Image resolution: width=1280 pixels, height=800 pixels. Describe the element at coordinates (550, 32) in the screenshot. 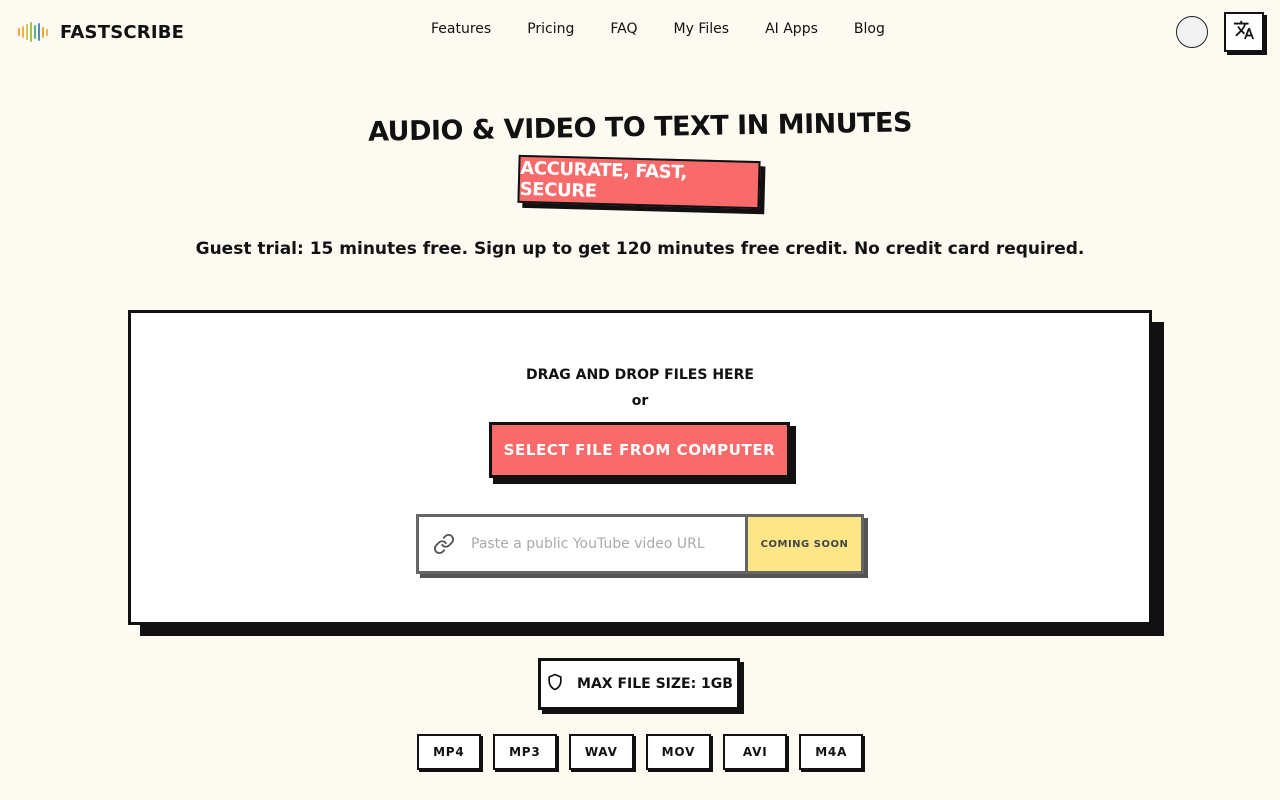

I see `nav-pricing: Pricing` at that location.